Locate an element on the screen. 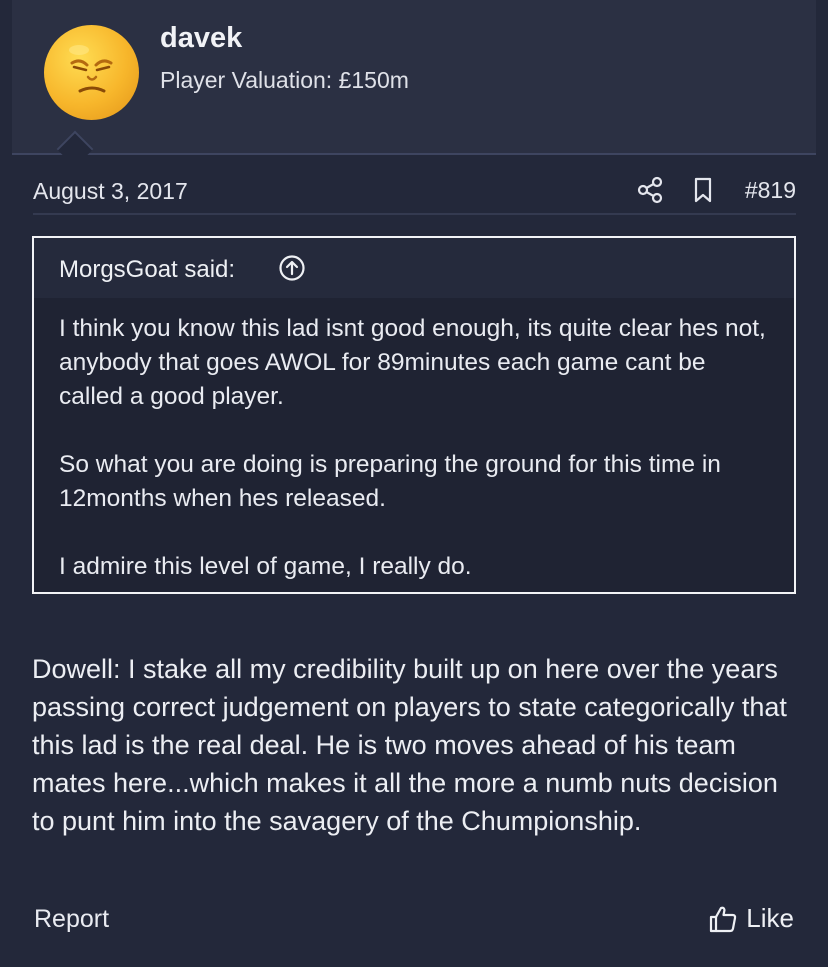  arrow-up-circle-icon is located at coordinates (292, 268).